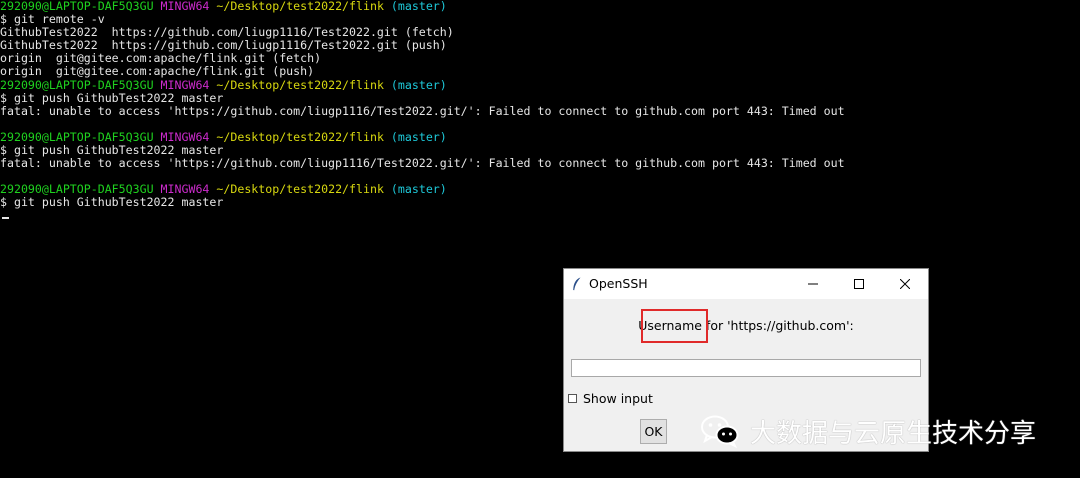 The height and width of the screenshot is (478, 1080). I want to click on minimize-button, so click(813, 284).